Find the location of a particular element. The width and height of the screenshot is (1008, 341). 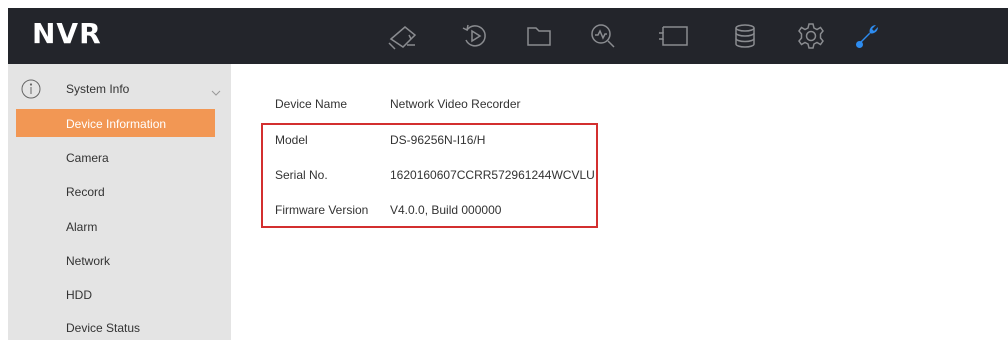

info-icon is located at coordinates (31, 91).